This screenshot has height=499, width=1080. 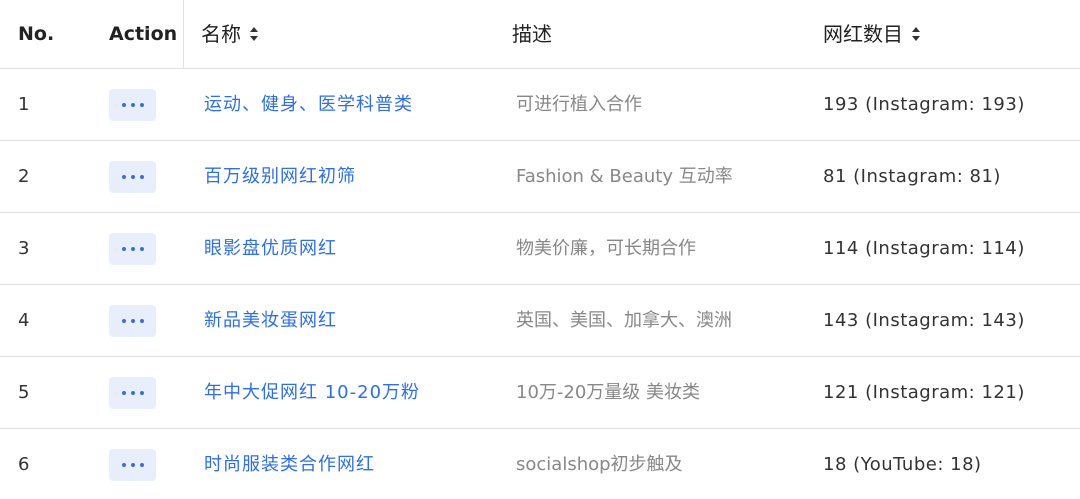 What do you see at coordinates (599, 464) in the screenshot?
I see `list-description: socialshop初步触及` at bounding box center [599, 464].